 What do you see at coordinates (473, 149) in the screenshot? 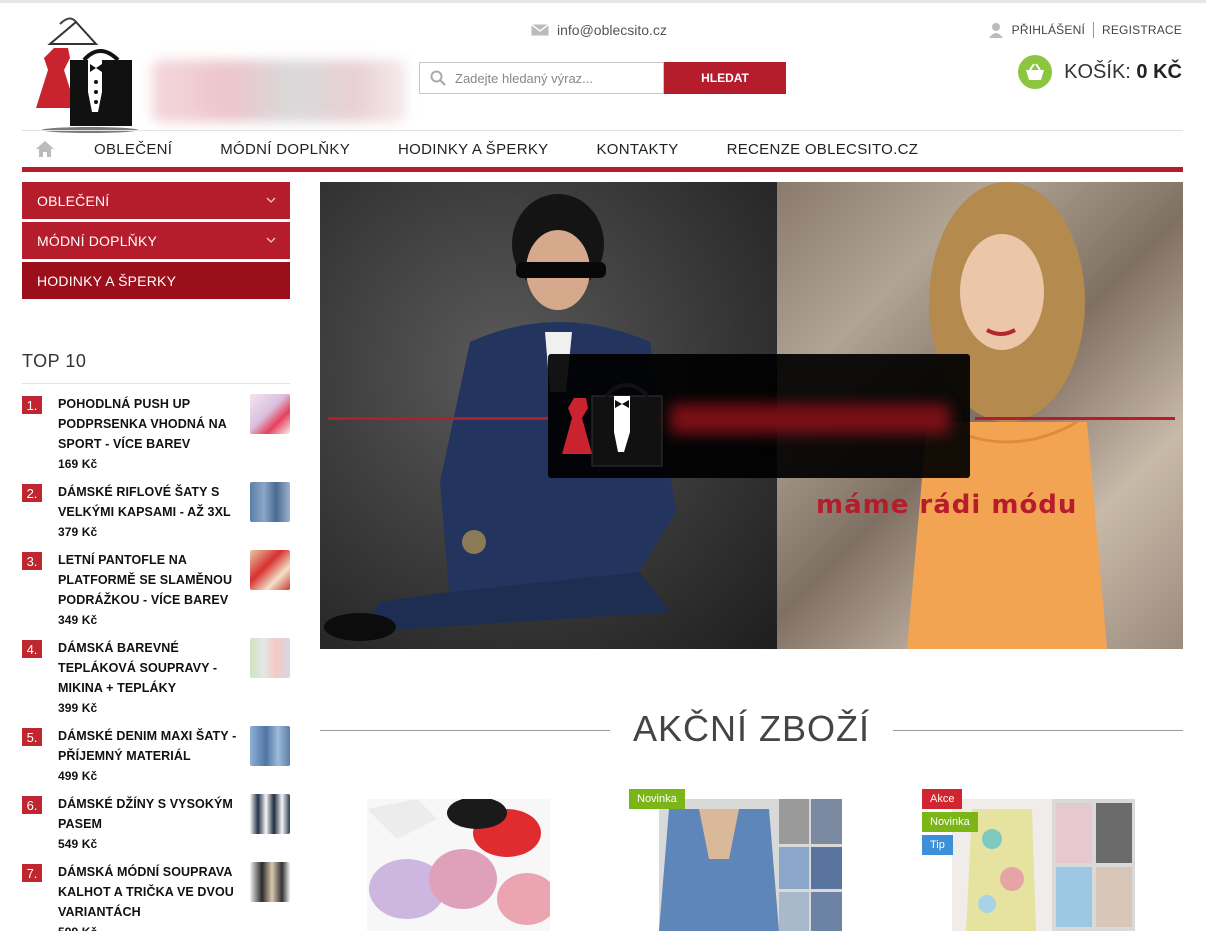
I see `nav-item-hodinky-sperky: HODINKY A ŠPERKY` at bounding box center [473, 149].